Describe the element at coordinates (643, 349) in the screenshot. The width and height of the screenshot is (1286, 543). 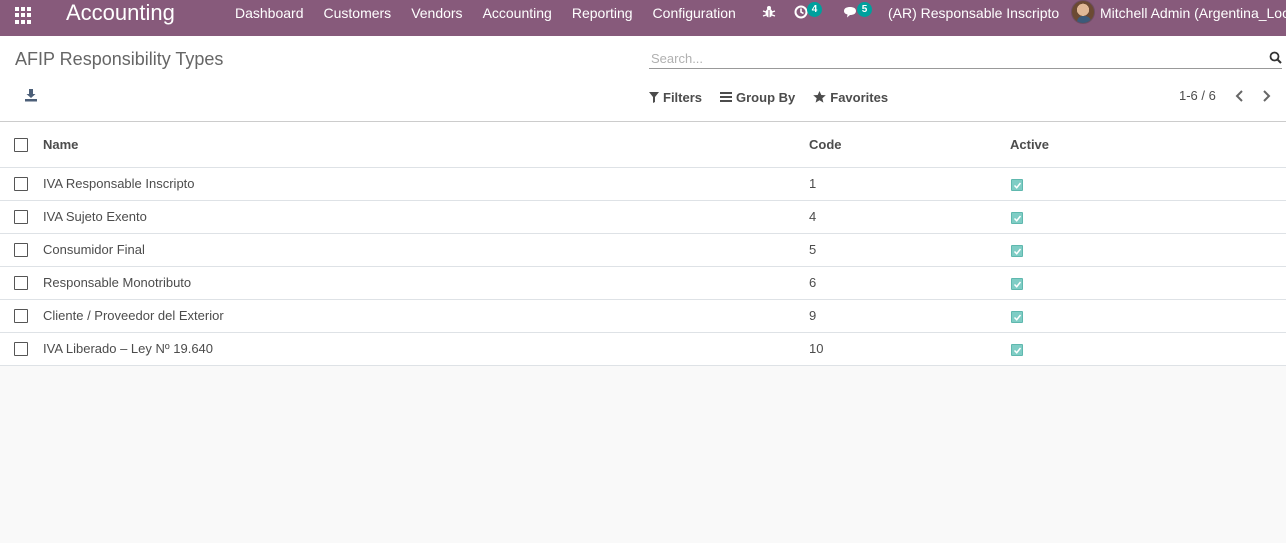
I see `table-row: IVA Liberado – Ley Nº 19.640 10` at that location.